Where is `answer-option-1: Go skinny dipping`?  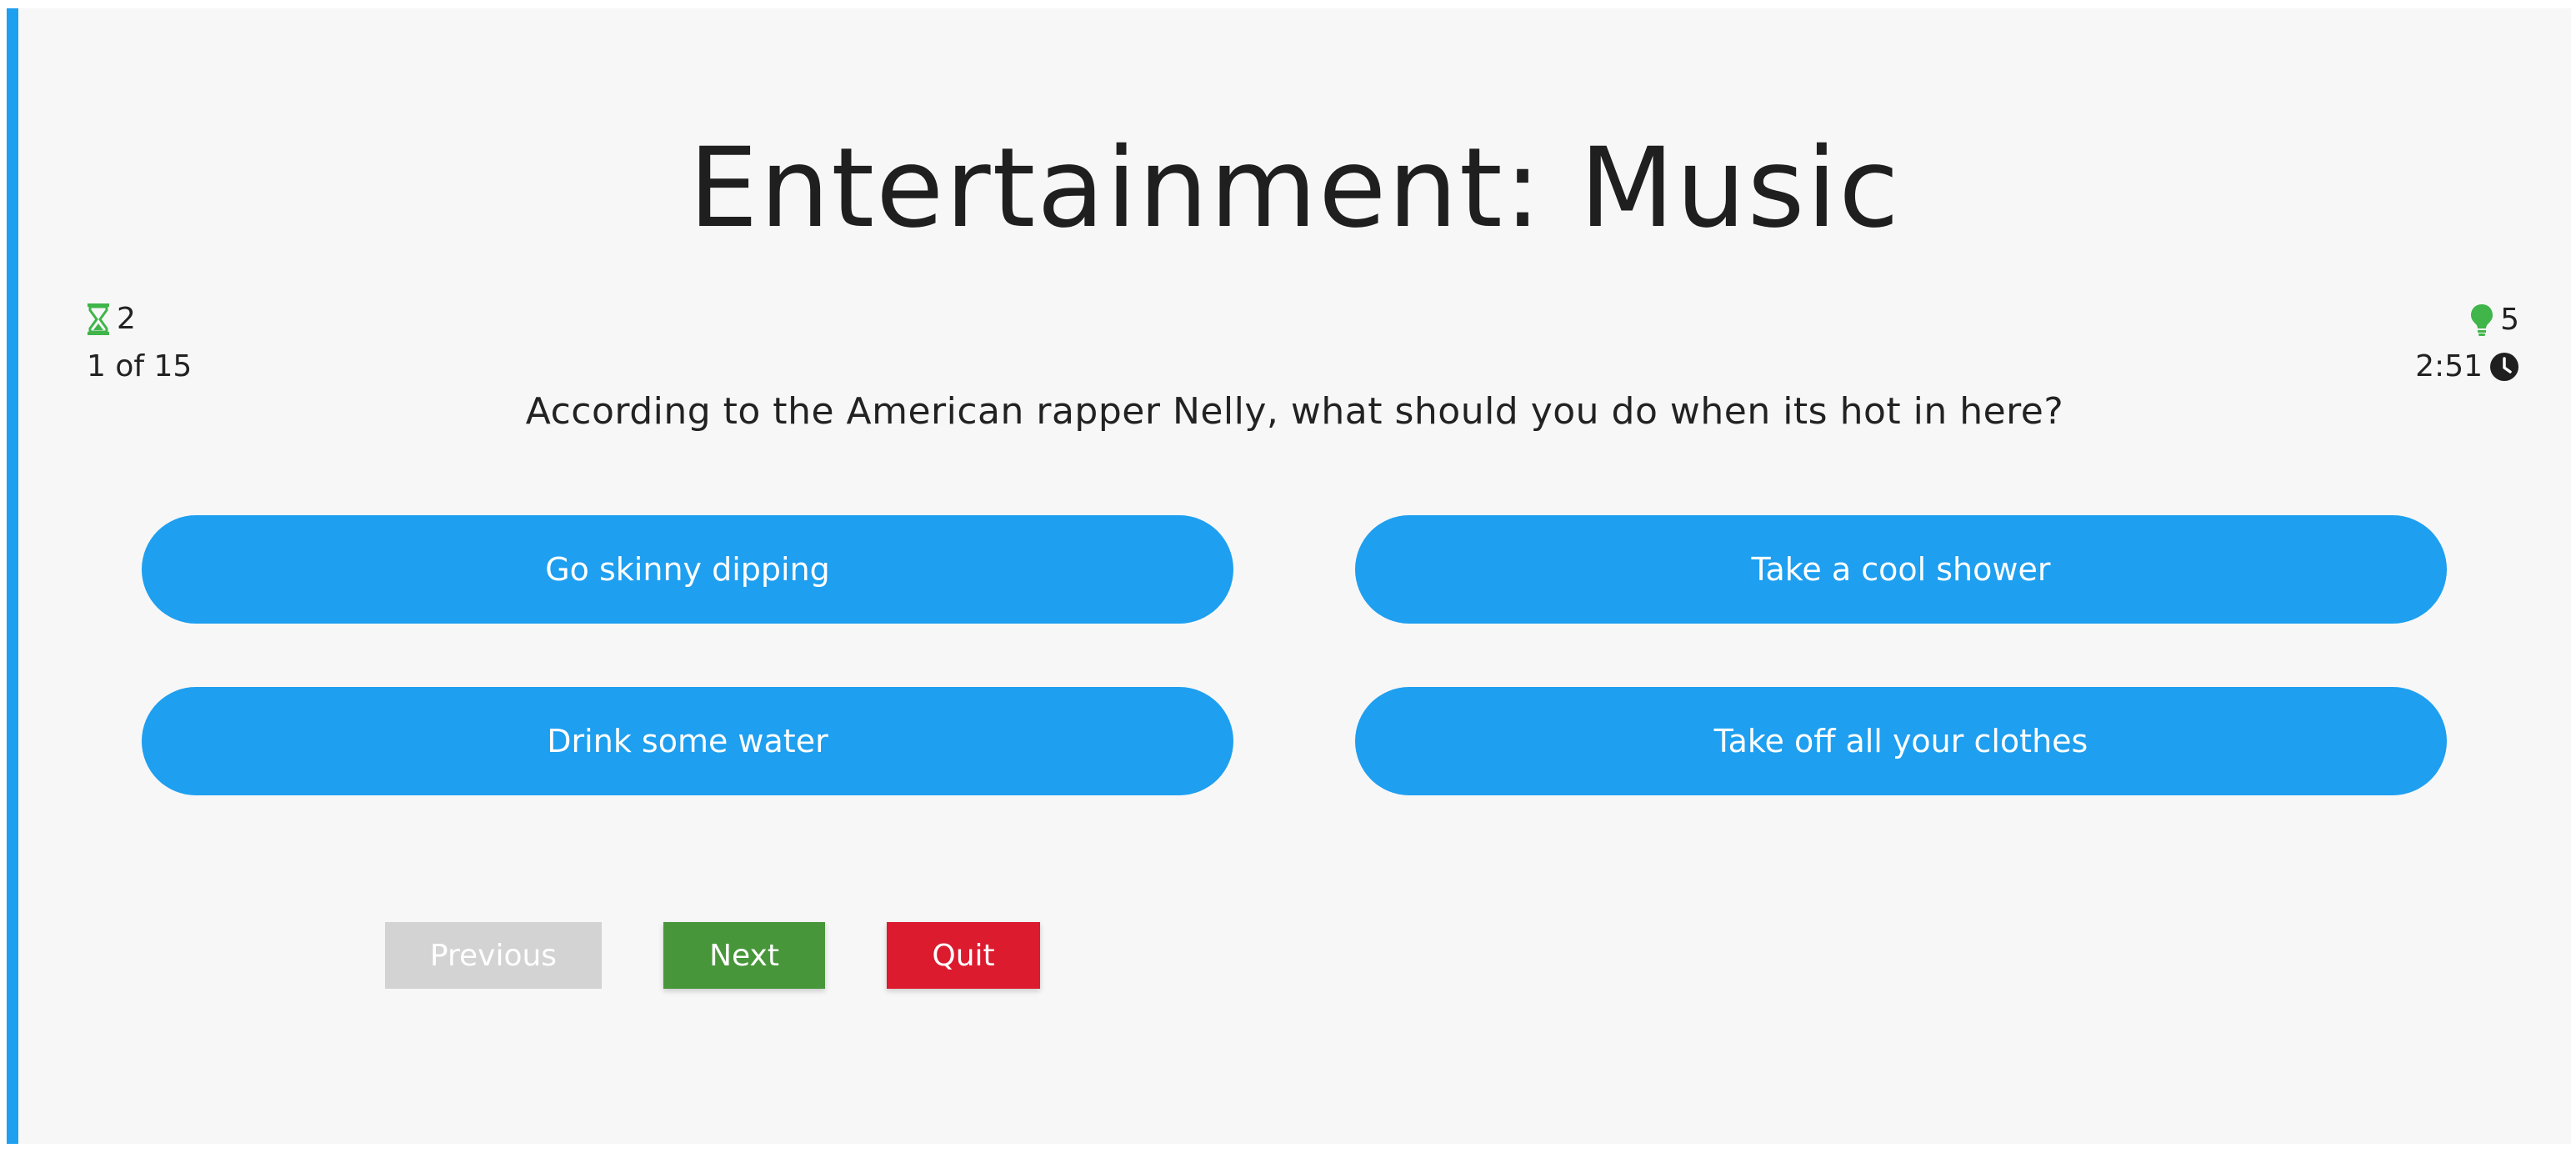
answer-option-1: Go skinny dipping is located at coordinates (687, 569).